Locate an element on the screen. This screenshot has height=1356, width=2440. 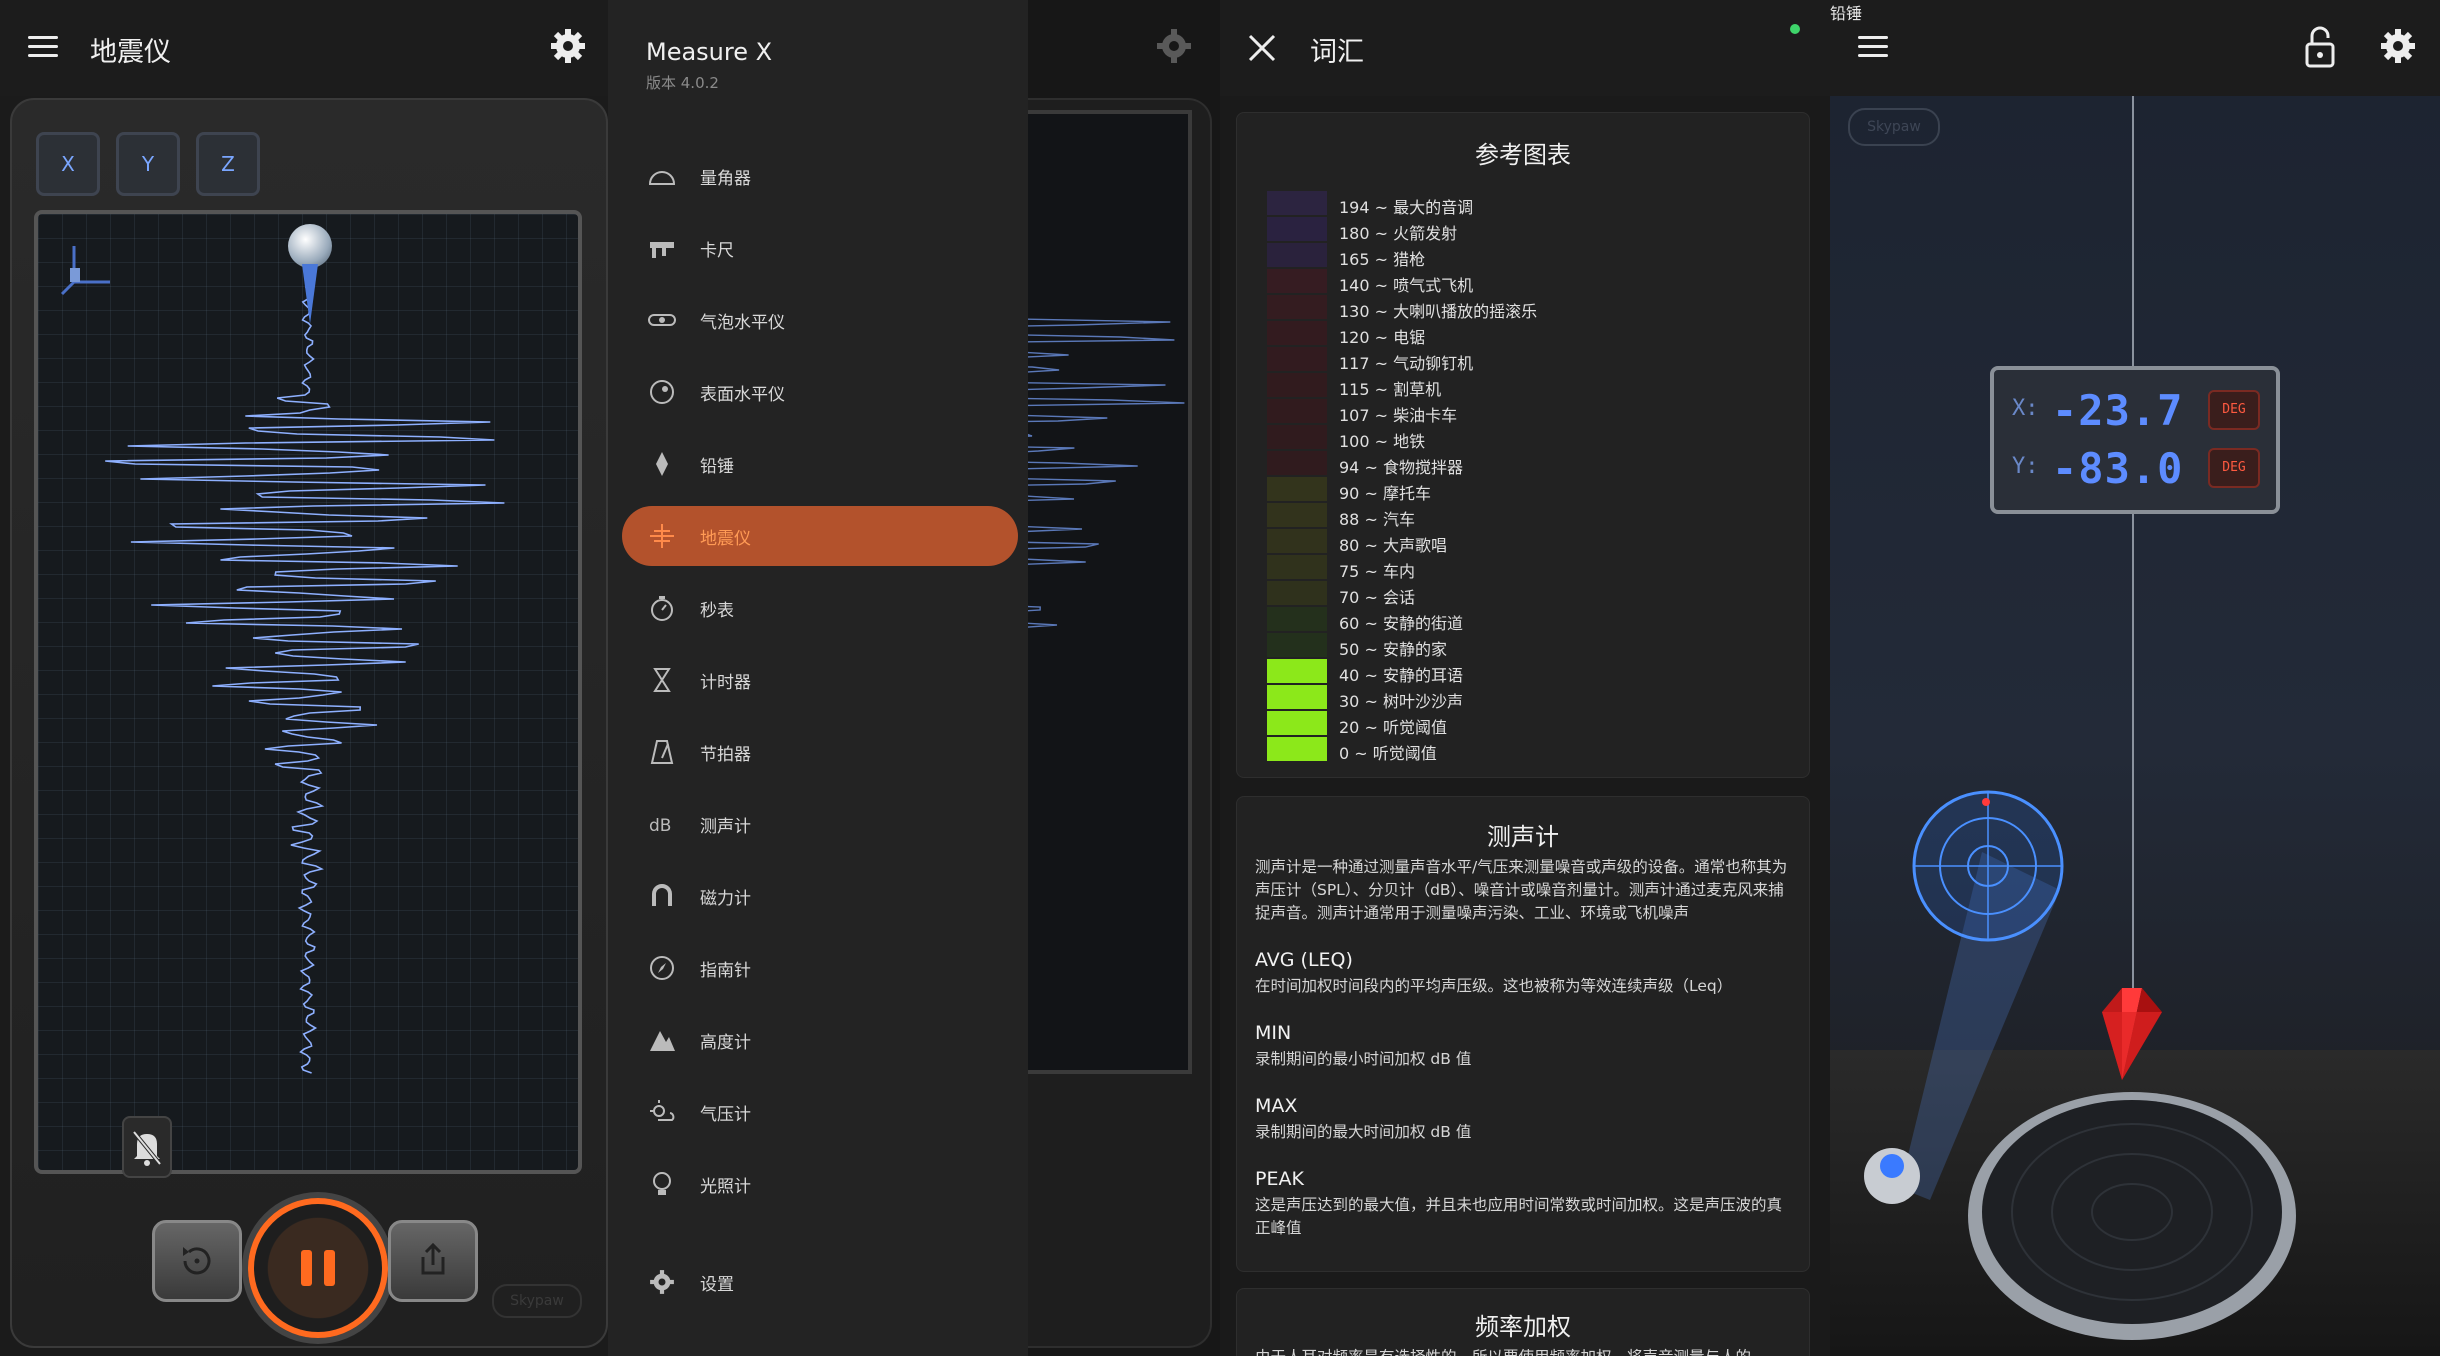
nav-item-altimeter: 高度计 is located at coordinates (820, 1040).